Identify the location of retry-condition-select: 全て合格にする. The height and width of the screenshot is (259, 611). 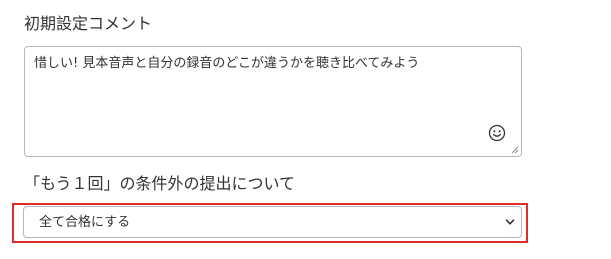
(272, 222).